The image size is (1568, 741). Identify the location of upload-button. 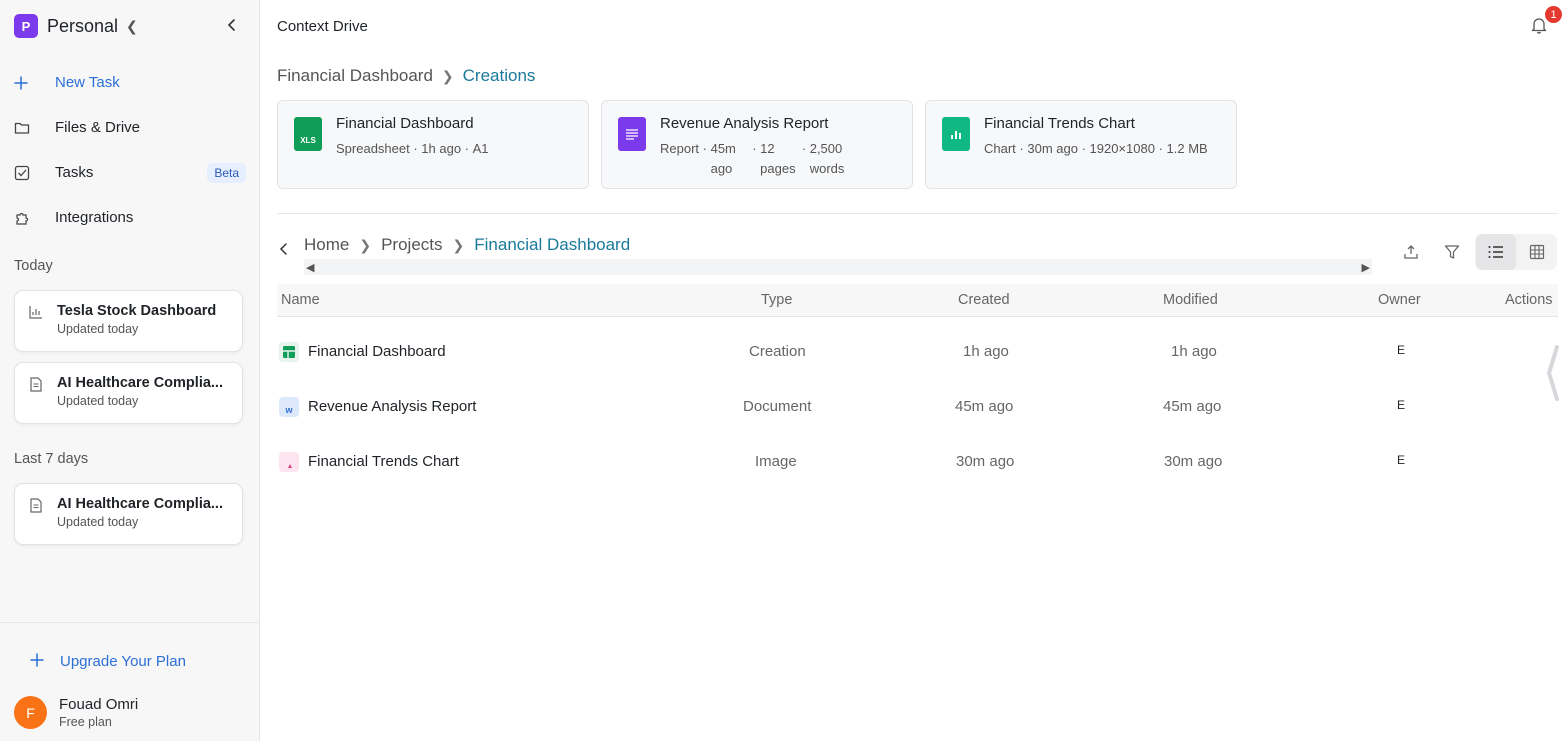
(1411, 252).